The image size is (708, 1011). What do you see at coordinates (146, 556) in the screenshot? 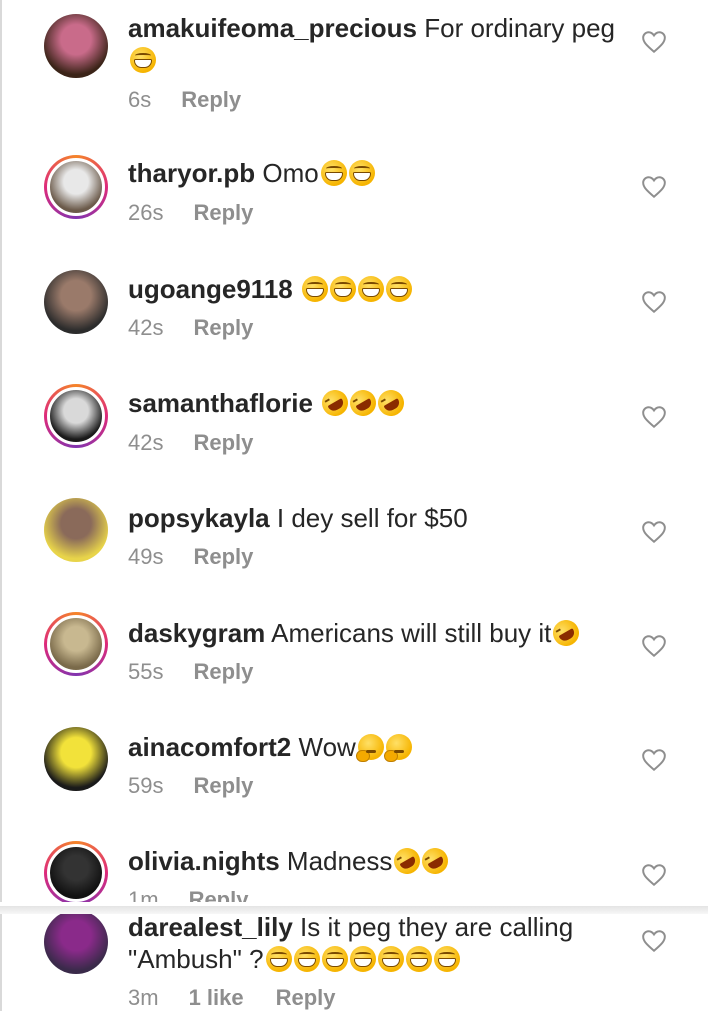
I see `timestamp: 49s` at bounding box center [146, 556].